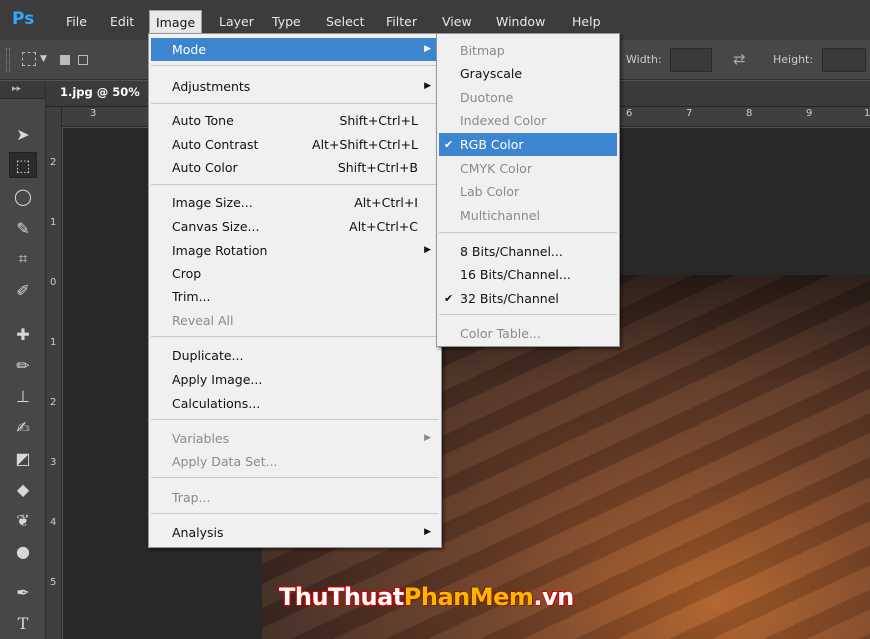 This screenshot has width=870, height=639. What do you see at coordinates (468, 597) in the screenshot?
I see `watermark-part-2: PhanMem` at bounding box center [468, 597].